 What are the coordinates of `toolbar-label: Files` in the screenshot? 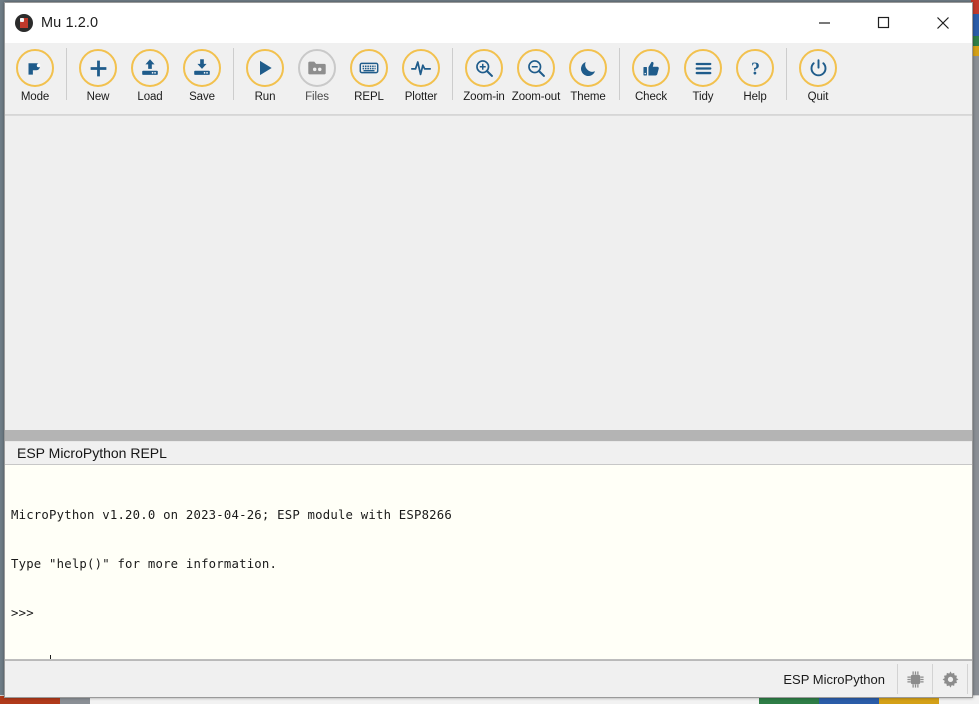 It's located at (317, 97).